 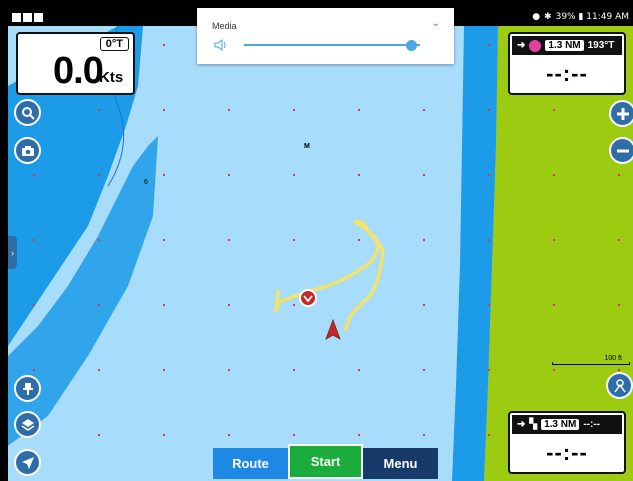 I want to click on layers-icon, so click(x=27, y=424).